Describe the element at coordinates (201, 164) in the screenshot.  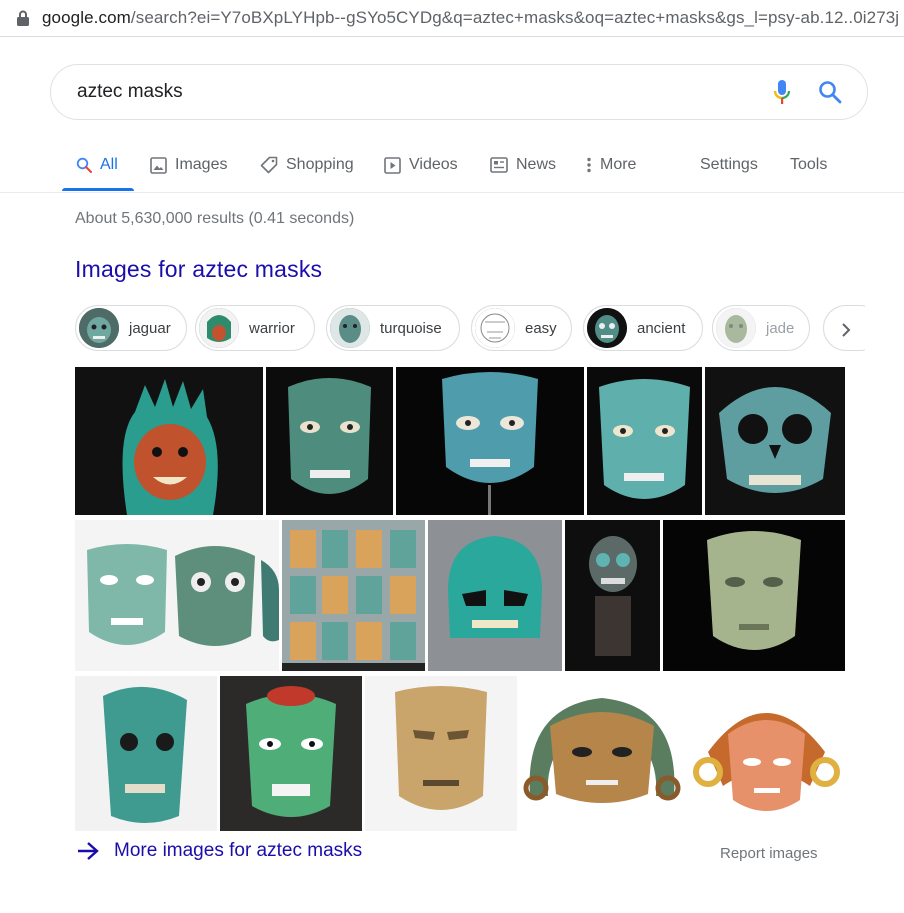
I see `tab-images-label: Images` at that location.